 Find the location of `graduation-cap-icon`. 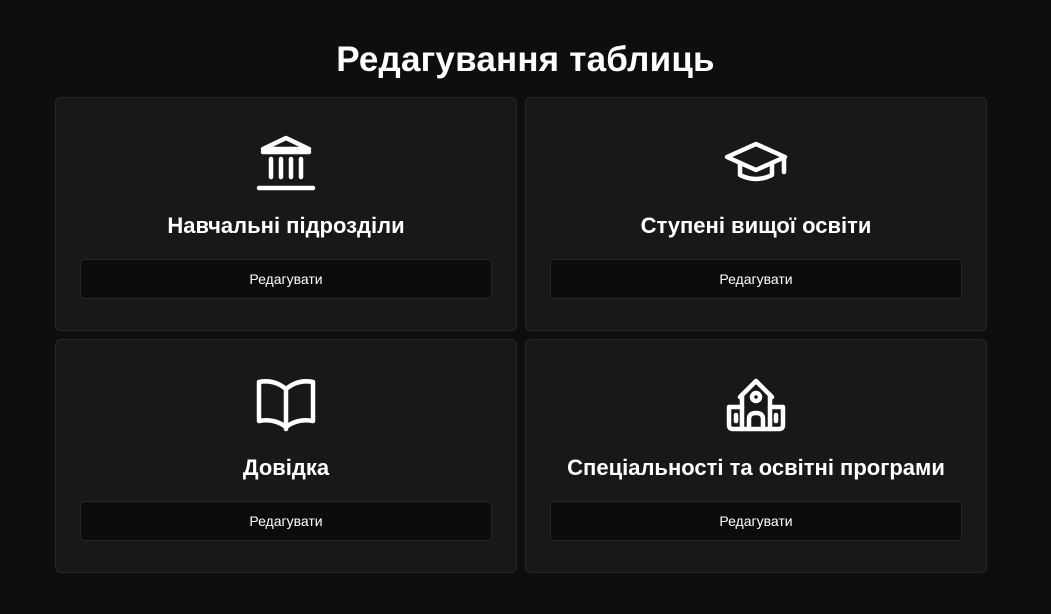

graduation-cap-icon is located at coordinates (756, 163).